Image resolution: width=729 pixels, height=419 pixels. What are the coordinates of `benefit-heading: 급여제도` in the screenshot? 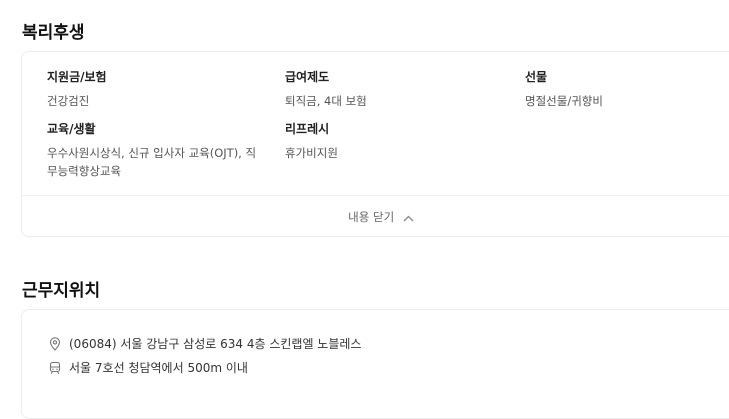 It's located at (307, 77).